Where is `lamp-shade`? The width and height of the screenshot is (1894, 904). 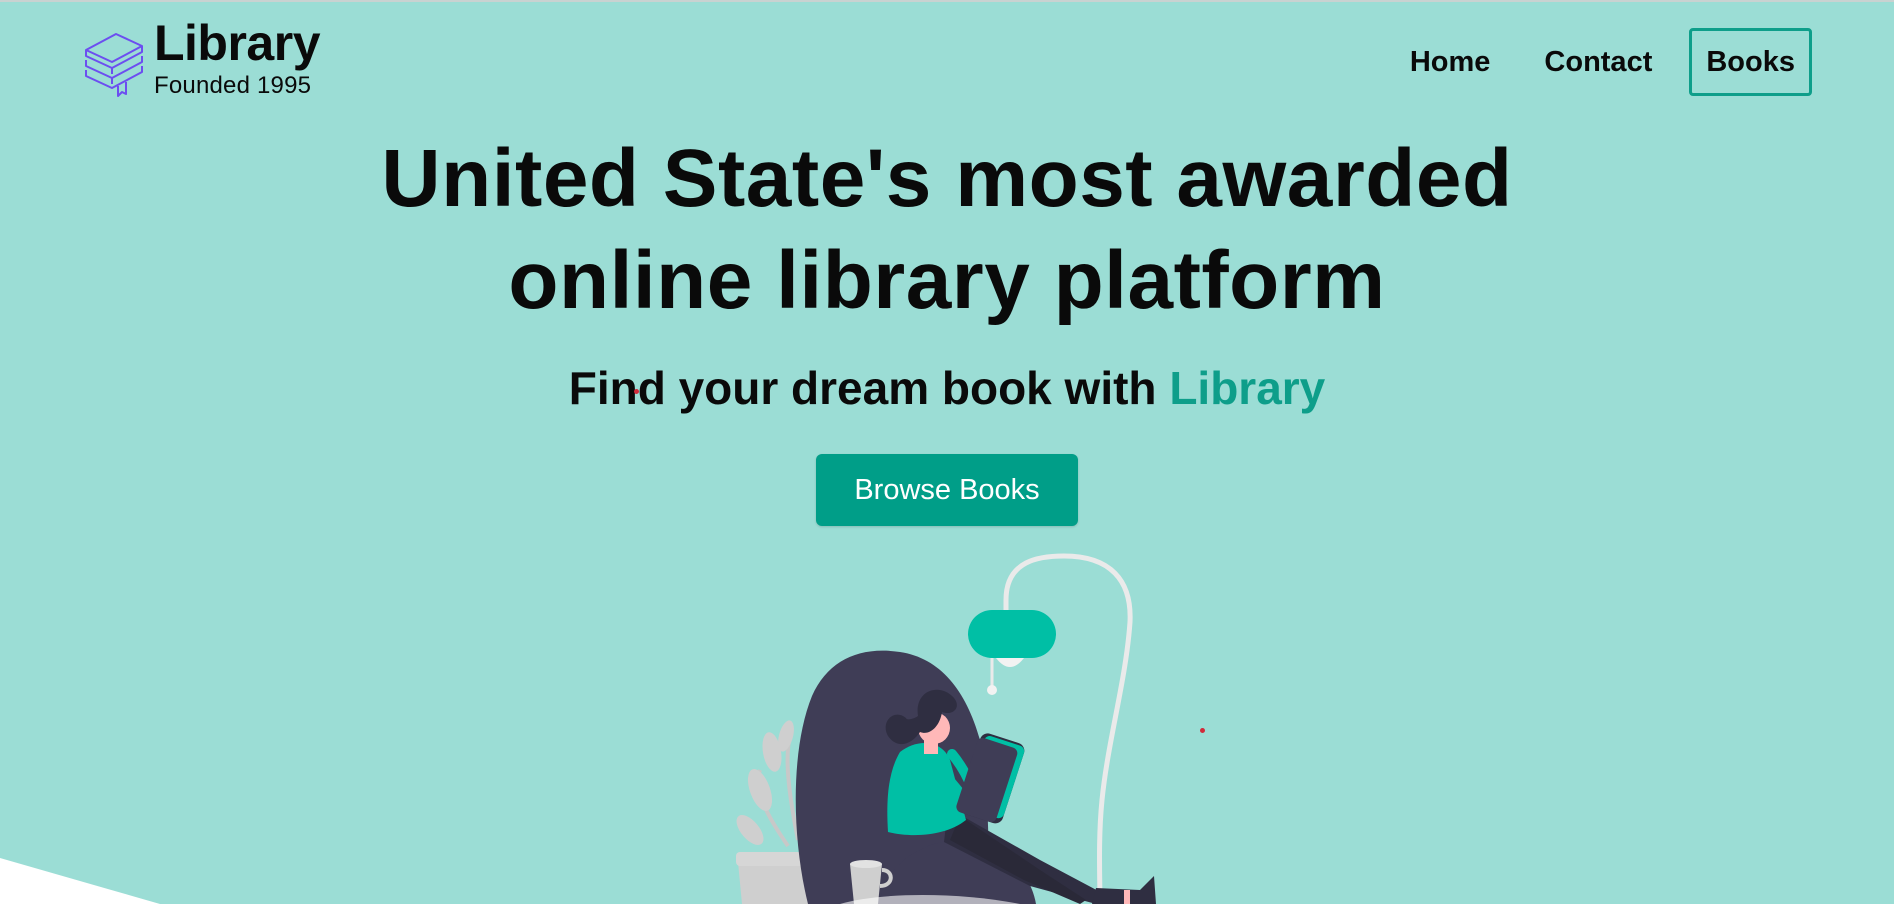 lamp-shade is located at coordinates (1012, 634).